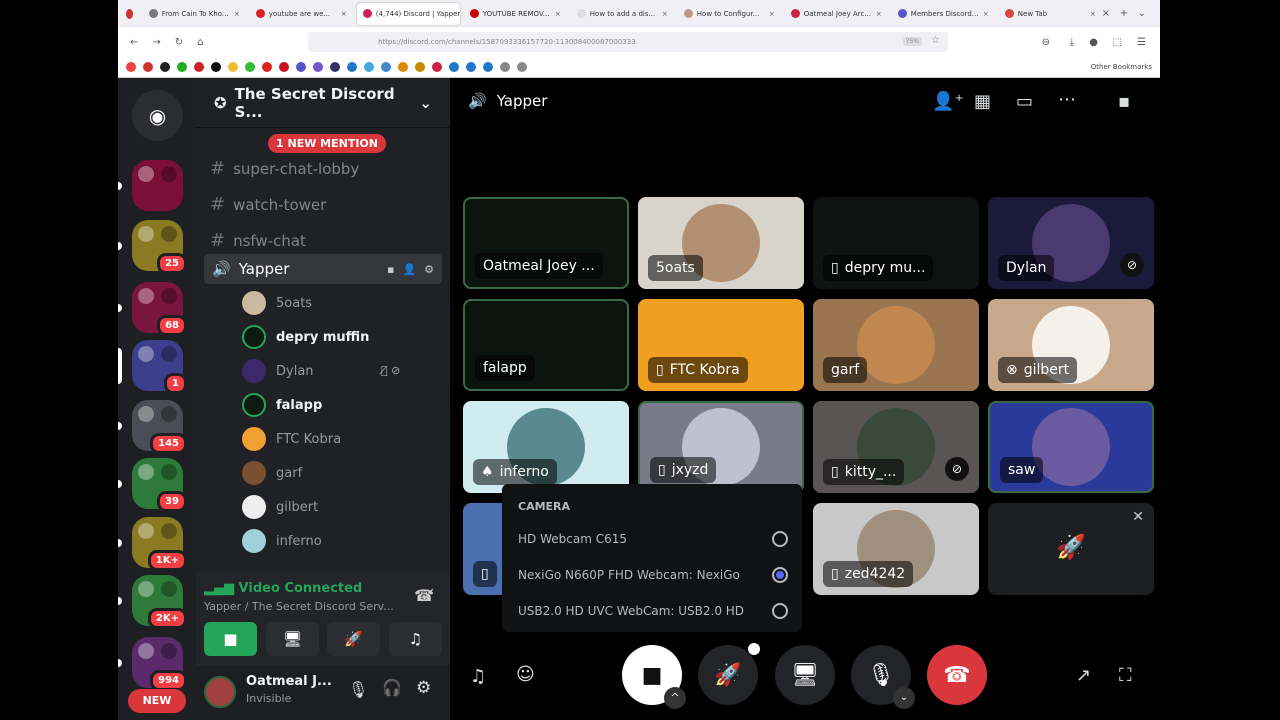  Describe the element at coordinates (179, 42) in the screenshot. I see `reload-icon: ↻` at that location.